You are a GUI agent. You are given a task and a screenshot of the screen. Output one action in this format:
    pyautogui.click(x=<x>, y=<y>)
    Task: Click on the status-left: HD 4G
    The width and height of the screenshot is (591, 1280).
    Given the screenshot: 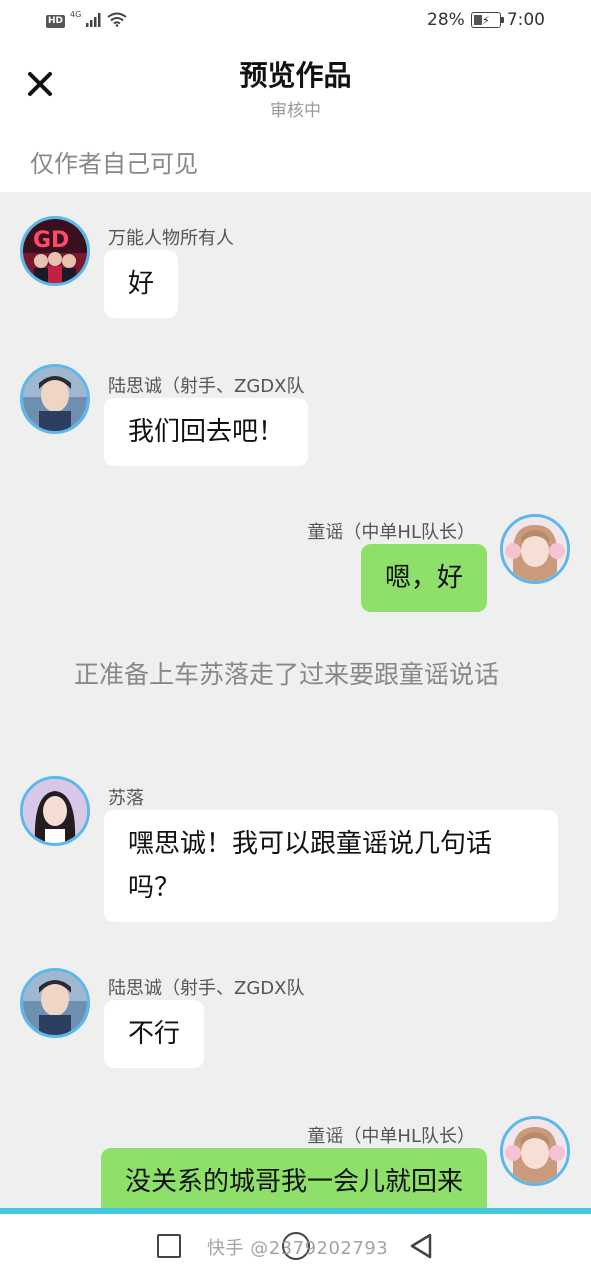 What is the action you would take?
    pyautogui.click(x=86, y=20)
    